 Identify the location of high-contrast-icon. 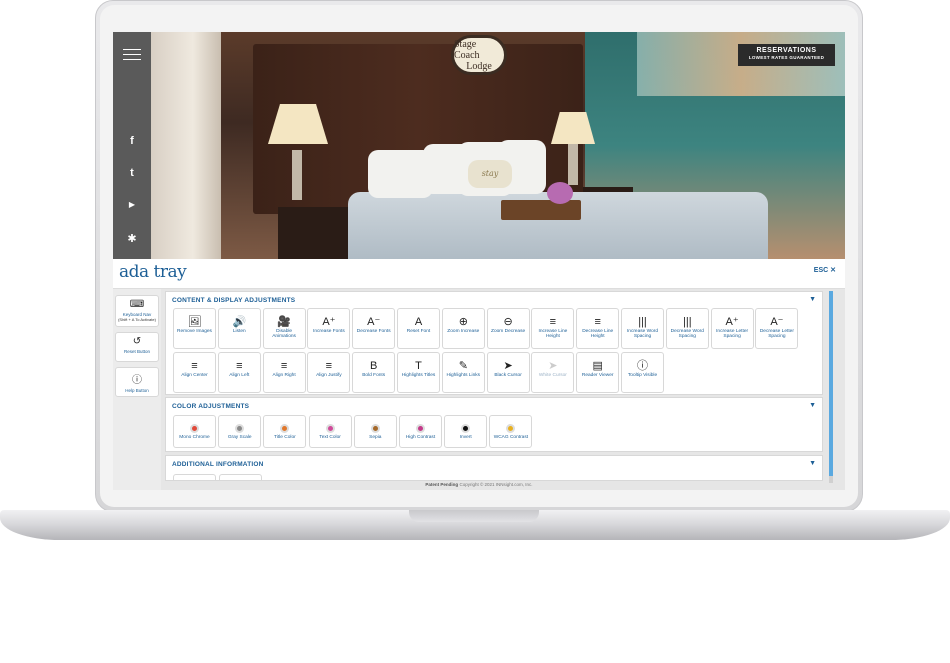
(420, 428).